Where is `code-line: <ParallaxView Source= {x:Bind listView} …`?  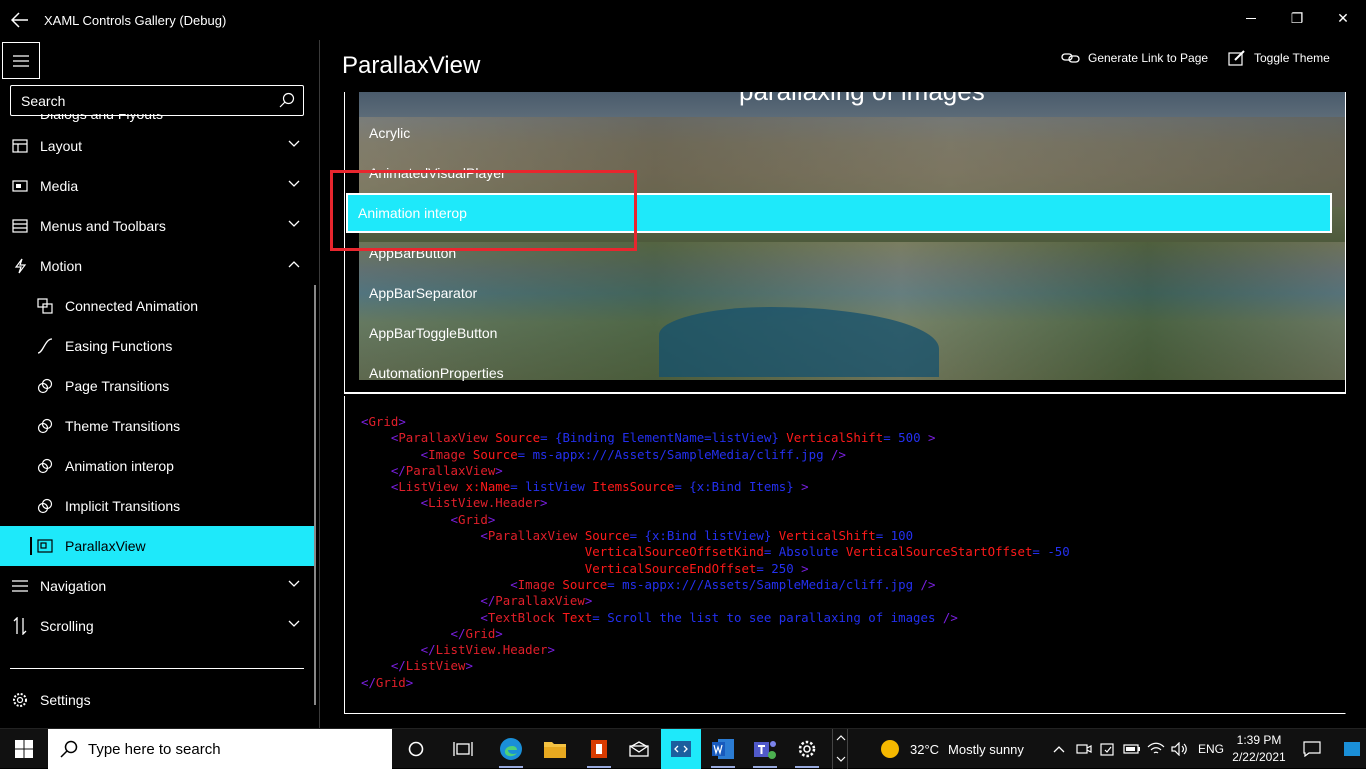
code-line: <ParallaxView Source= {x:Bind listView} … is located at coordinates (715, 536).